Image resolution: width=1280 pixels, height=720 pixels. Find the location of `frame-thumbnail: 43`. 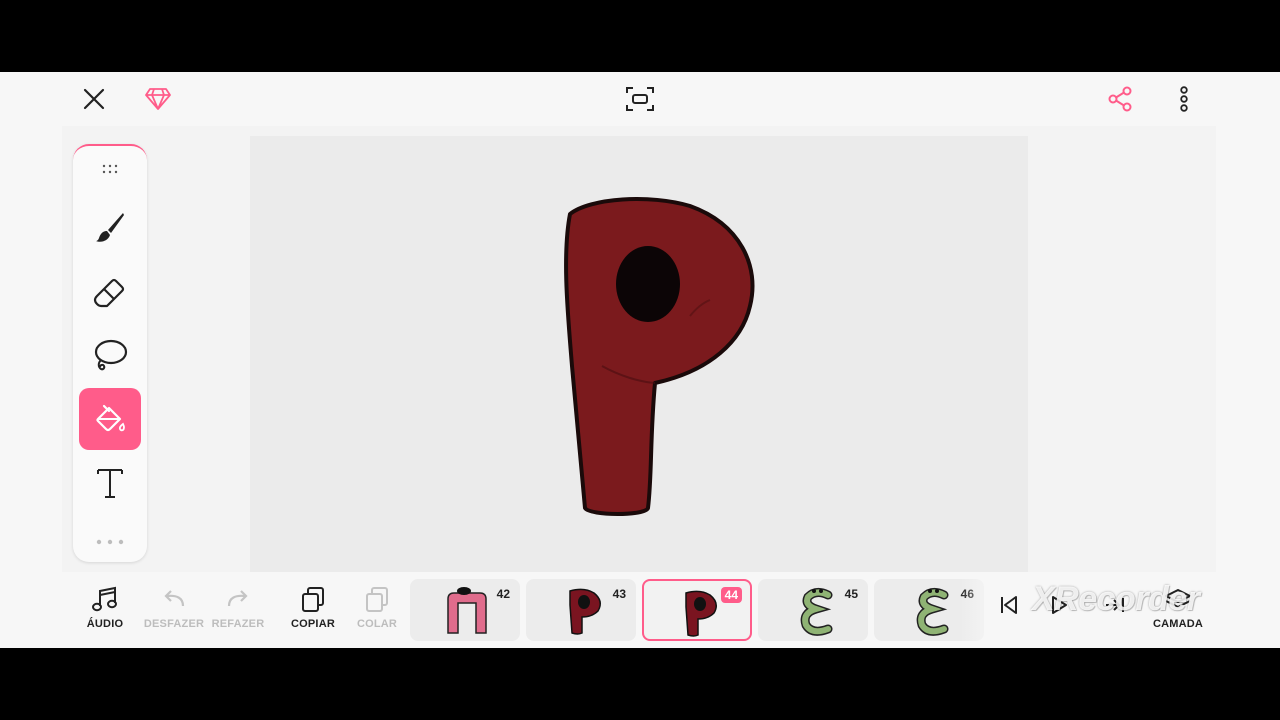

frame-thumbnail: 43 is located at coordinates (581, 610).